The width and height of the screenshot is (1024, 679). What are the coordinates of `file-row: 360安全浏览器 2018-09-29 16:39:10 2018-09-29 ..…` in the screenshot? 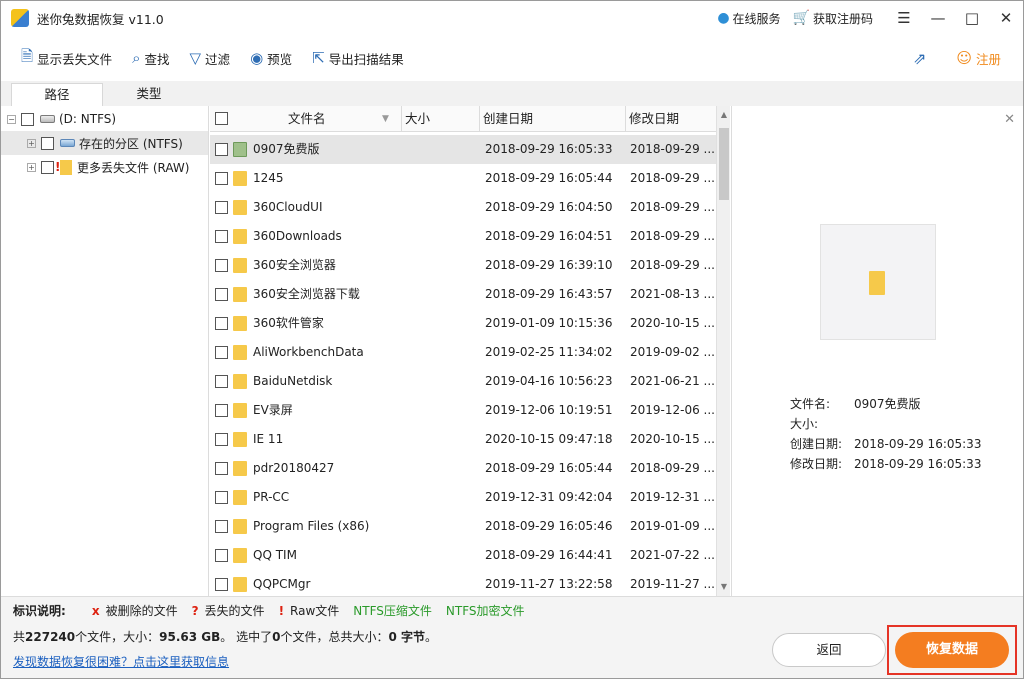 It's located at (463, 265).